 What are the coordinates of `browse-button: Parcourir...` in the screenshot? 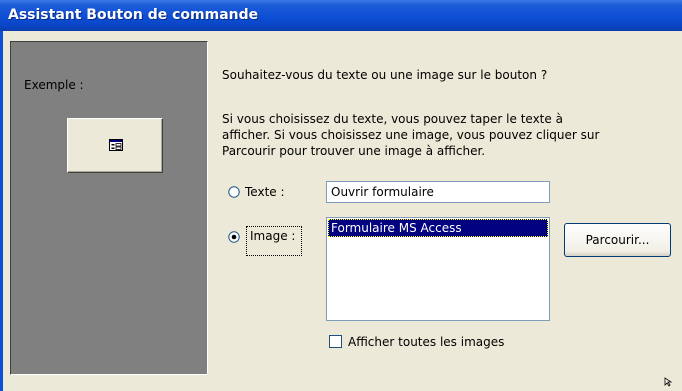 It's located at (617, 240).